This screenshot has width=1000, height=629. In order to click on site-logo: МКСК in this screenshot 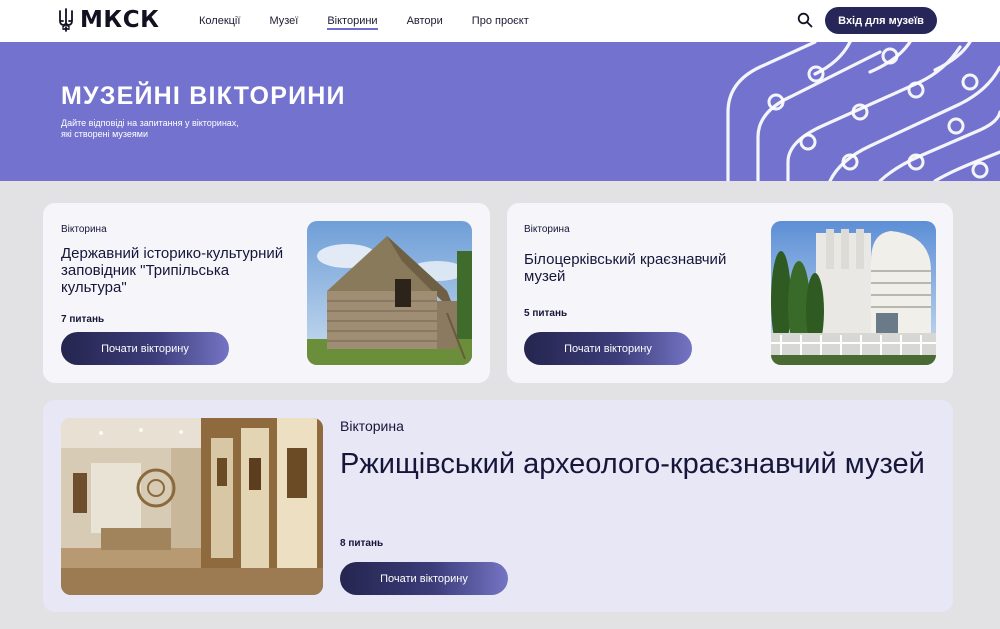, I will do `click(108, 20)`.